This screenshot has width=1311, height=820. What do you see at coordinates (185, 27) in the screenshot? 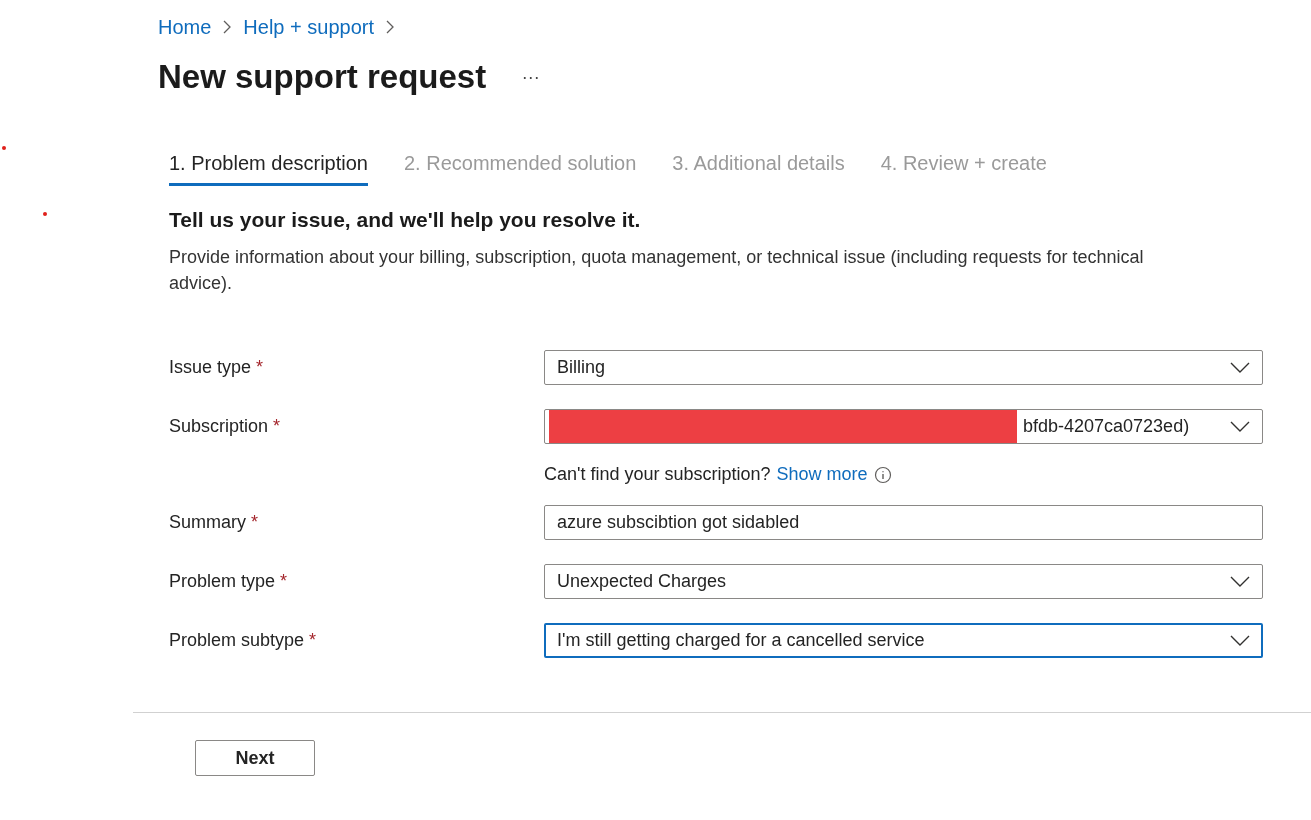
I see `breadcrumb-link: Home` at bounding box center [185, 27].